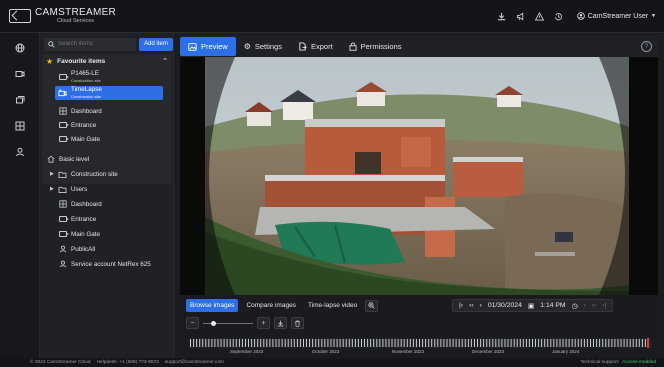  What do you see at coordinates (97, 44) in the screenshot?
I see `search-input` at bounding box center [97, 44].